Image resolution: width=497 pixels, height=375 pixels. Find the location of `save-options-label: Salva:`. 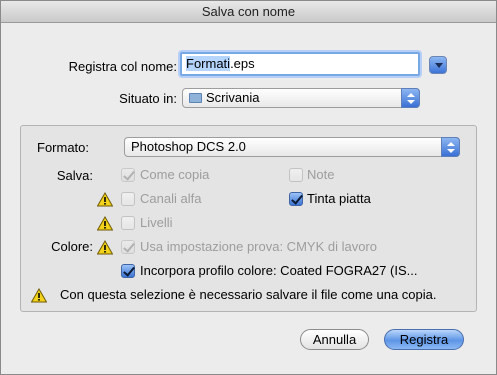

save-options-label: Salva: is located at coordinates (74, 175).